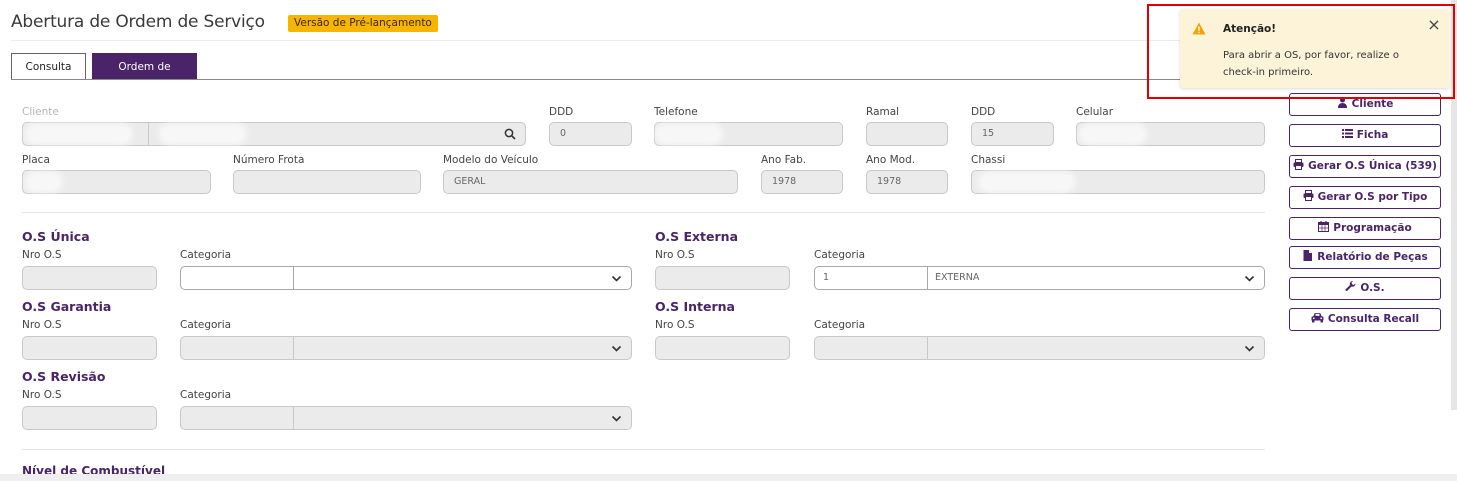 This screenshot has height=481, width=1457. Describe the element at coordinates (1372, 166) in the screenshot. I see `gerar-os-unica-button-label: Gerar O.S Única (539)` at that location.